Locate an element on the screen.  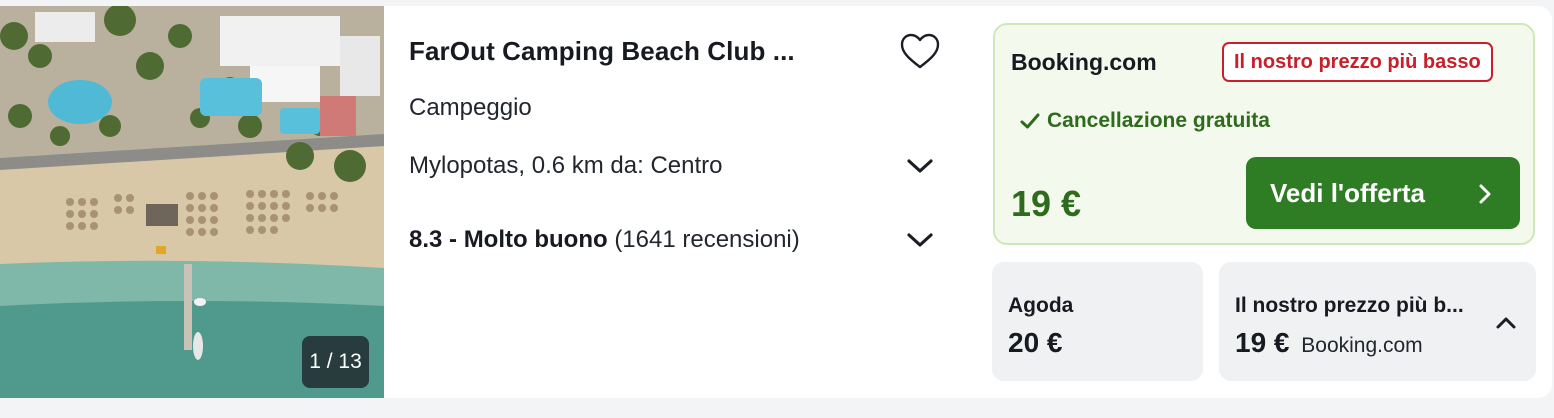
alt-deal-price: 19 € is located at coordinates (1262, 342).